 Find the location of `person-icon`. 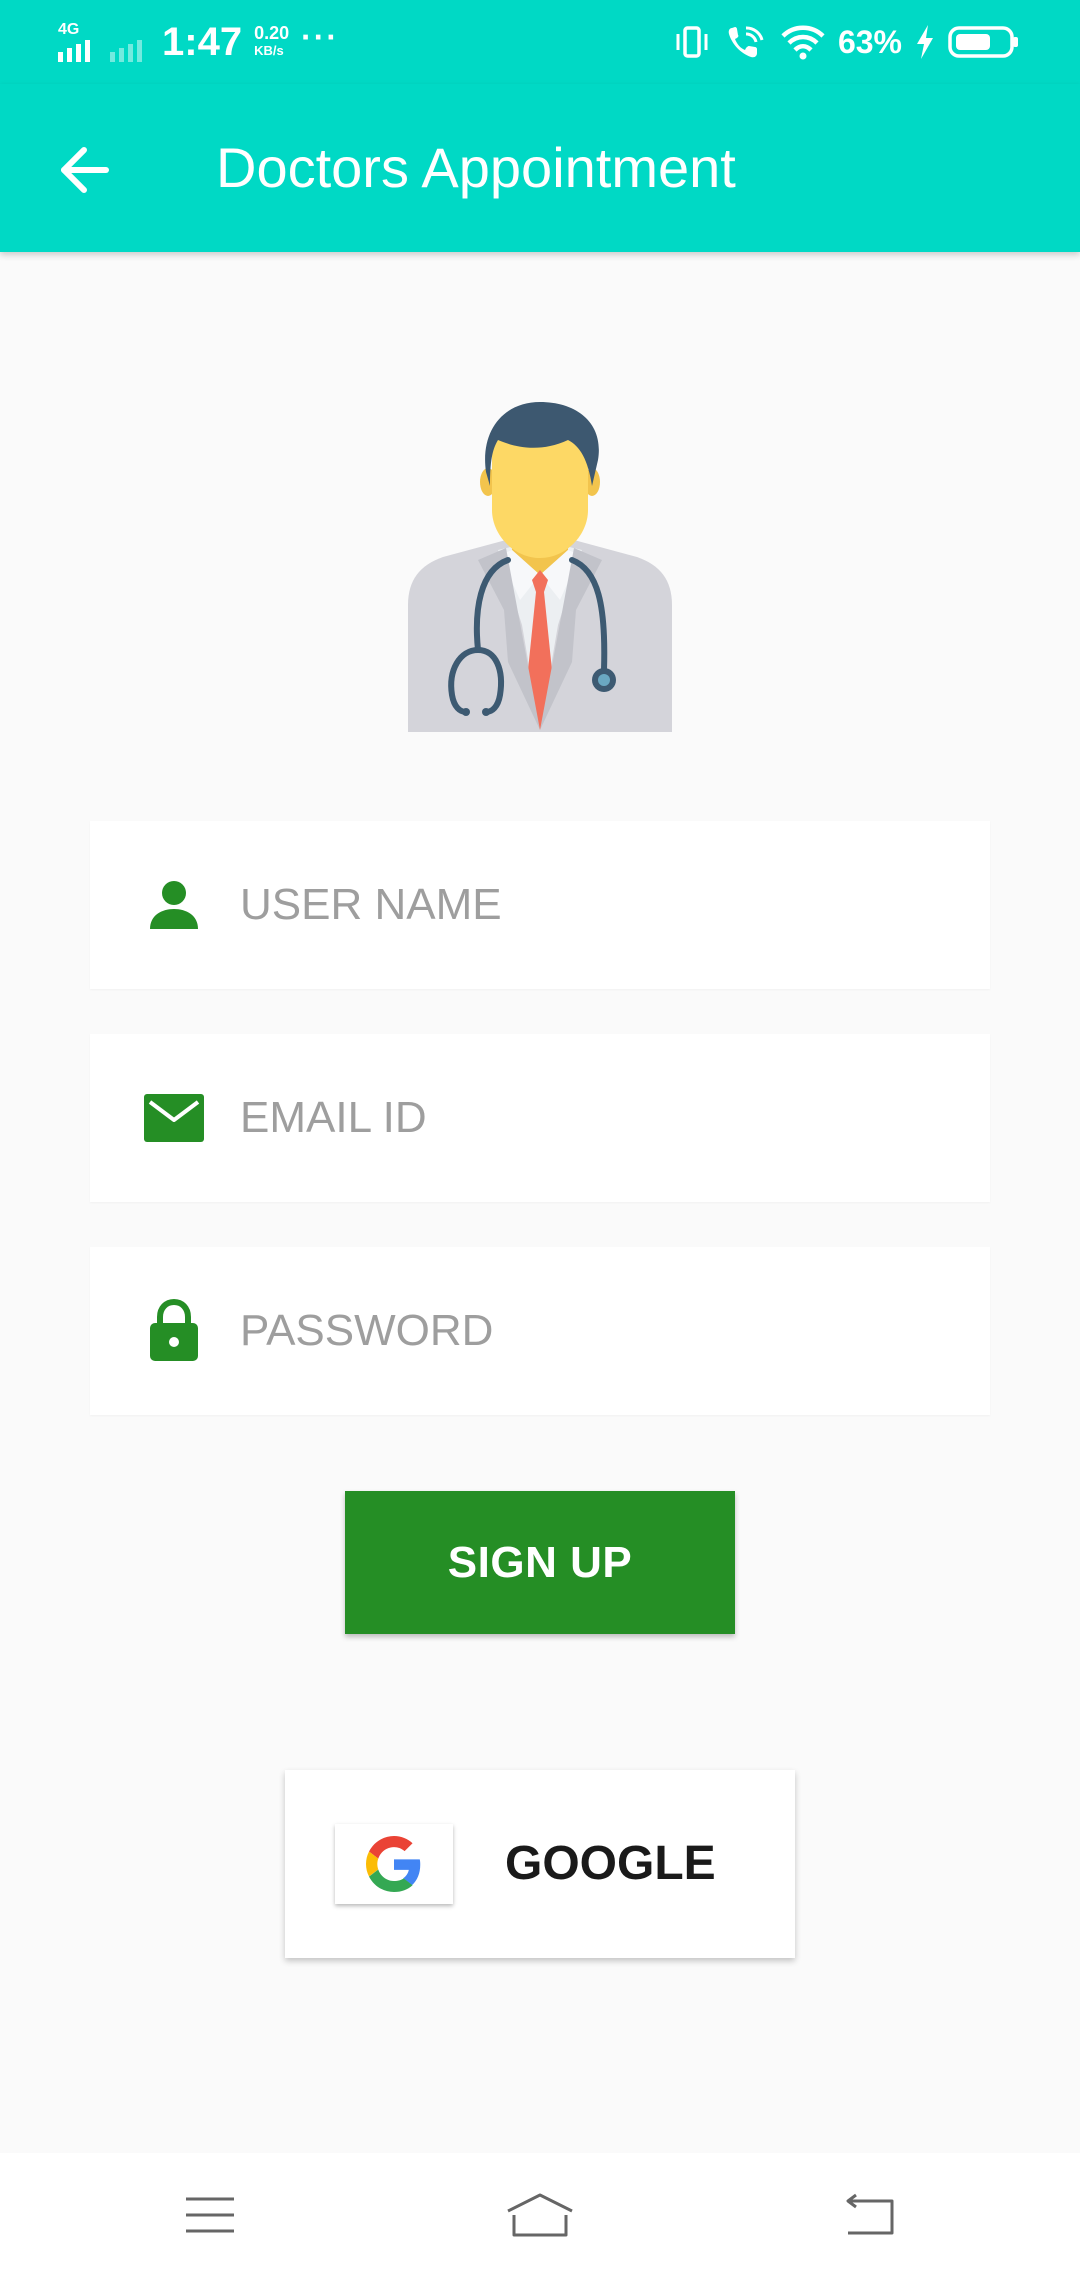

person-icon is located at coordinates (174, 905).